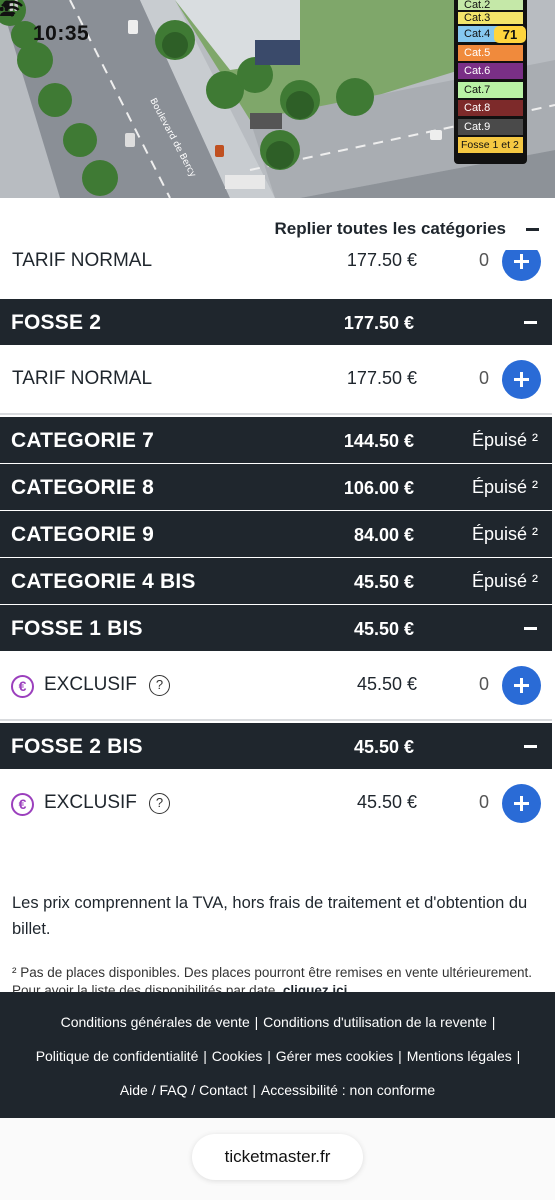 This screenshot has width=555, height=1200. What do you see at coordinates (82, 534) in the screenshot?
I see `category-name: CATEGORIE 9` at bounding box center [82, 534].